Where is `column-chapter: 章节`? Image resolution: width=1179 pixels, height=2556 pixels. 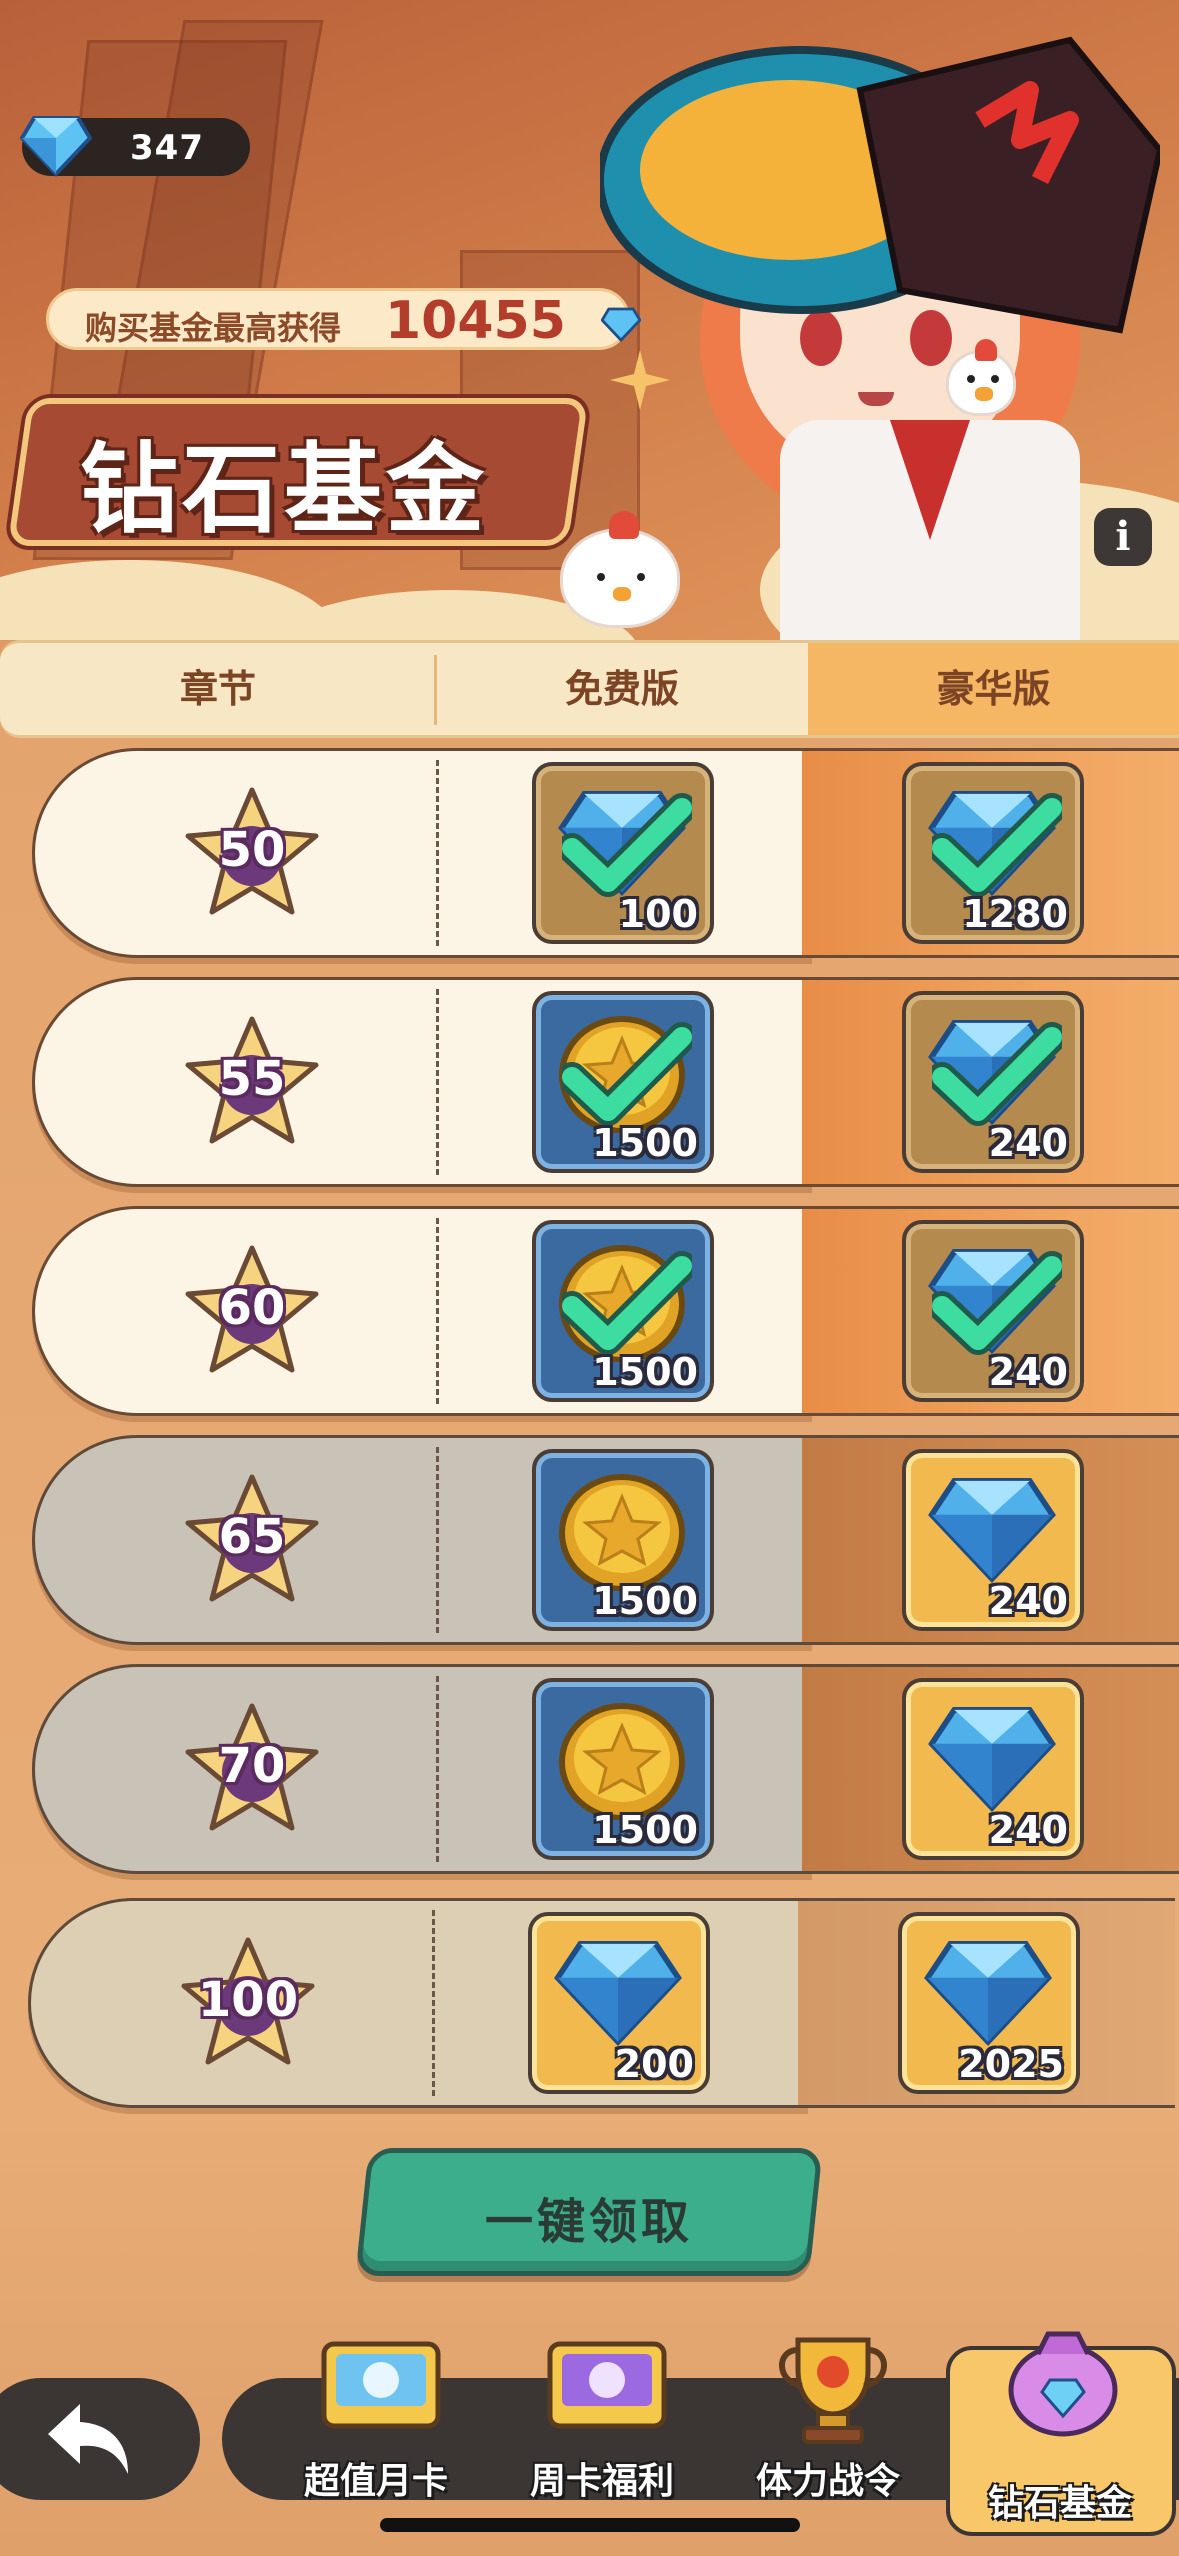 column-chapter: 章节 is located at coordinates (217, 689).